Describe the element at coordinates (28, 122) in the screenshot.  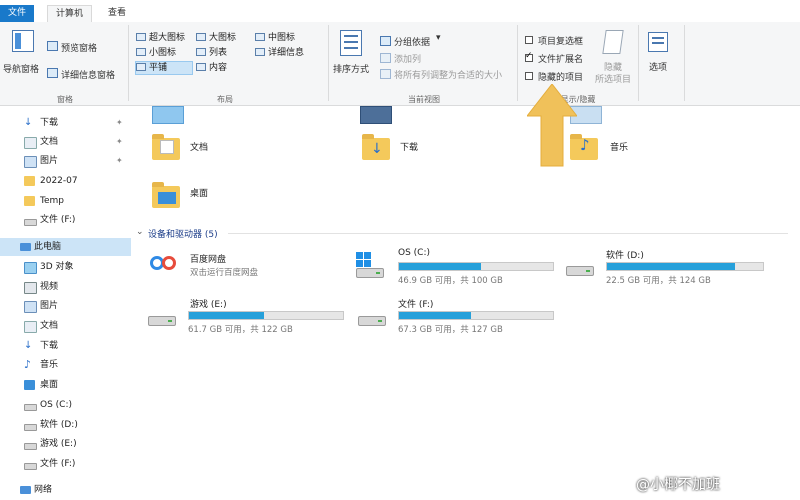
I see `download-arrow-icon: ↓` at that location.